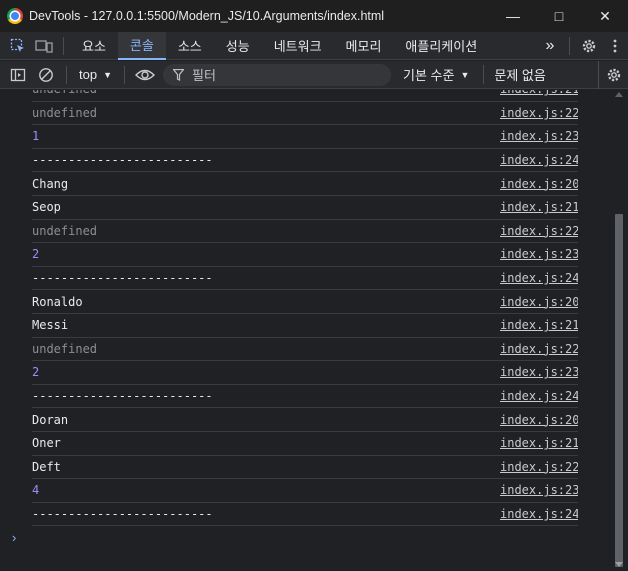  Describe the element at coordinates (305, 420) in the screenshot. I see `console-message-row: Doran index.js:20` at that location.